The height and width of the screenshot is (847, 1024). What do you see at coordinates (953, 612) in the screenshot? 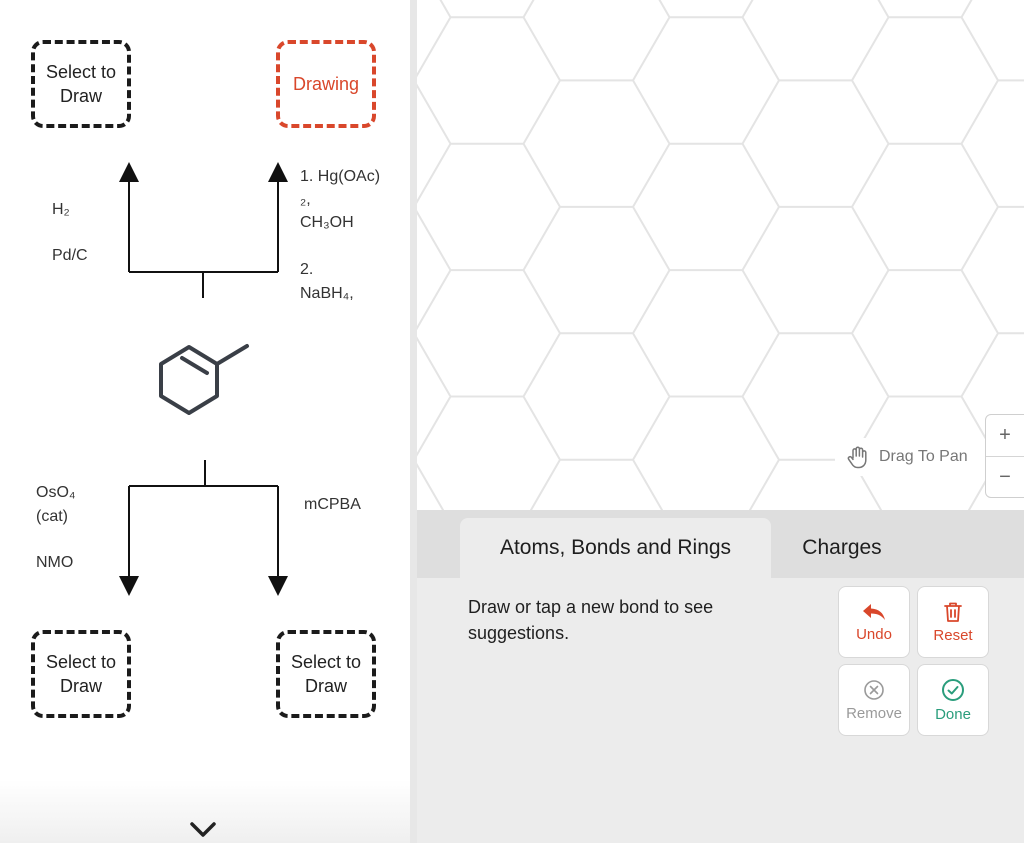
I see `trash-icon` at bounding box center [953, 612].